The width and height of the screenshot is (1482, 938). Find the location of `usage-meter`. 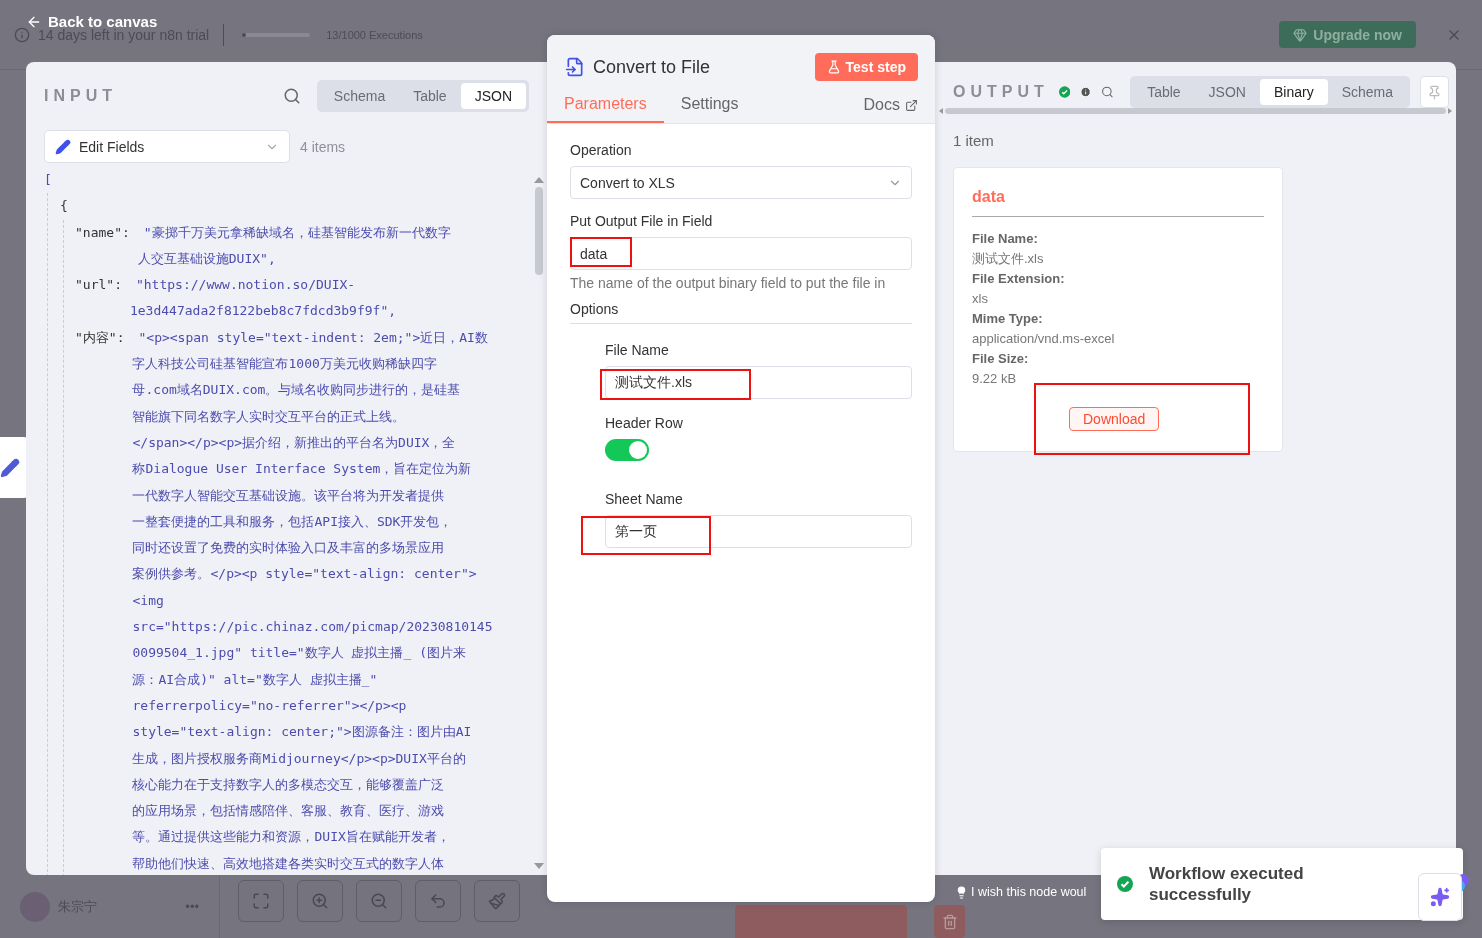

usage-meter is located at coordinates (276, 34).